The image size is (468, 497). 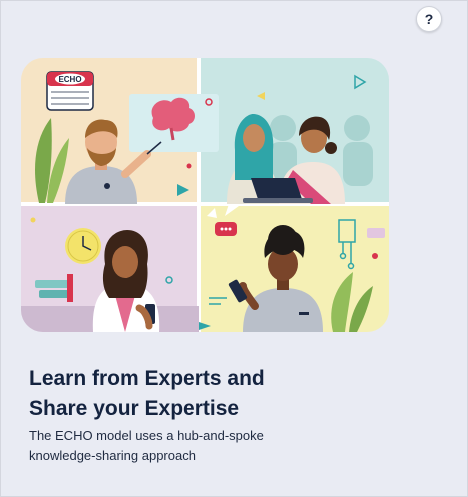 I want to click on page-title-line-2: Share your Expertise, so click(x=134, y=408).